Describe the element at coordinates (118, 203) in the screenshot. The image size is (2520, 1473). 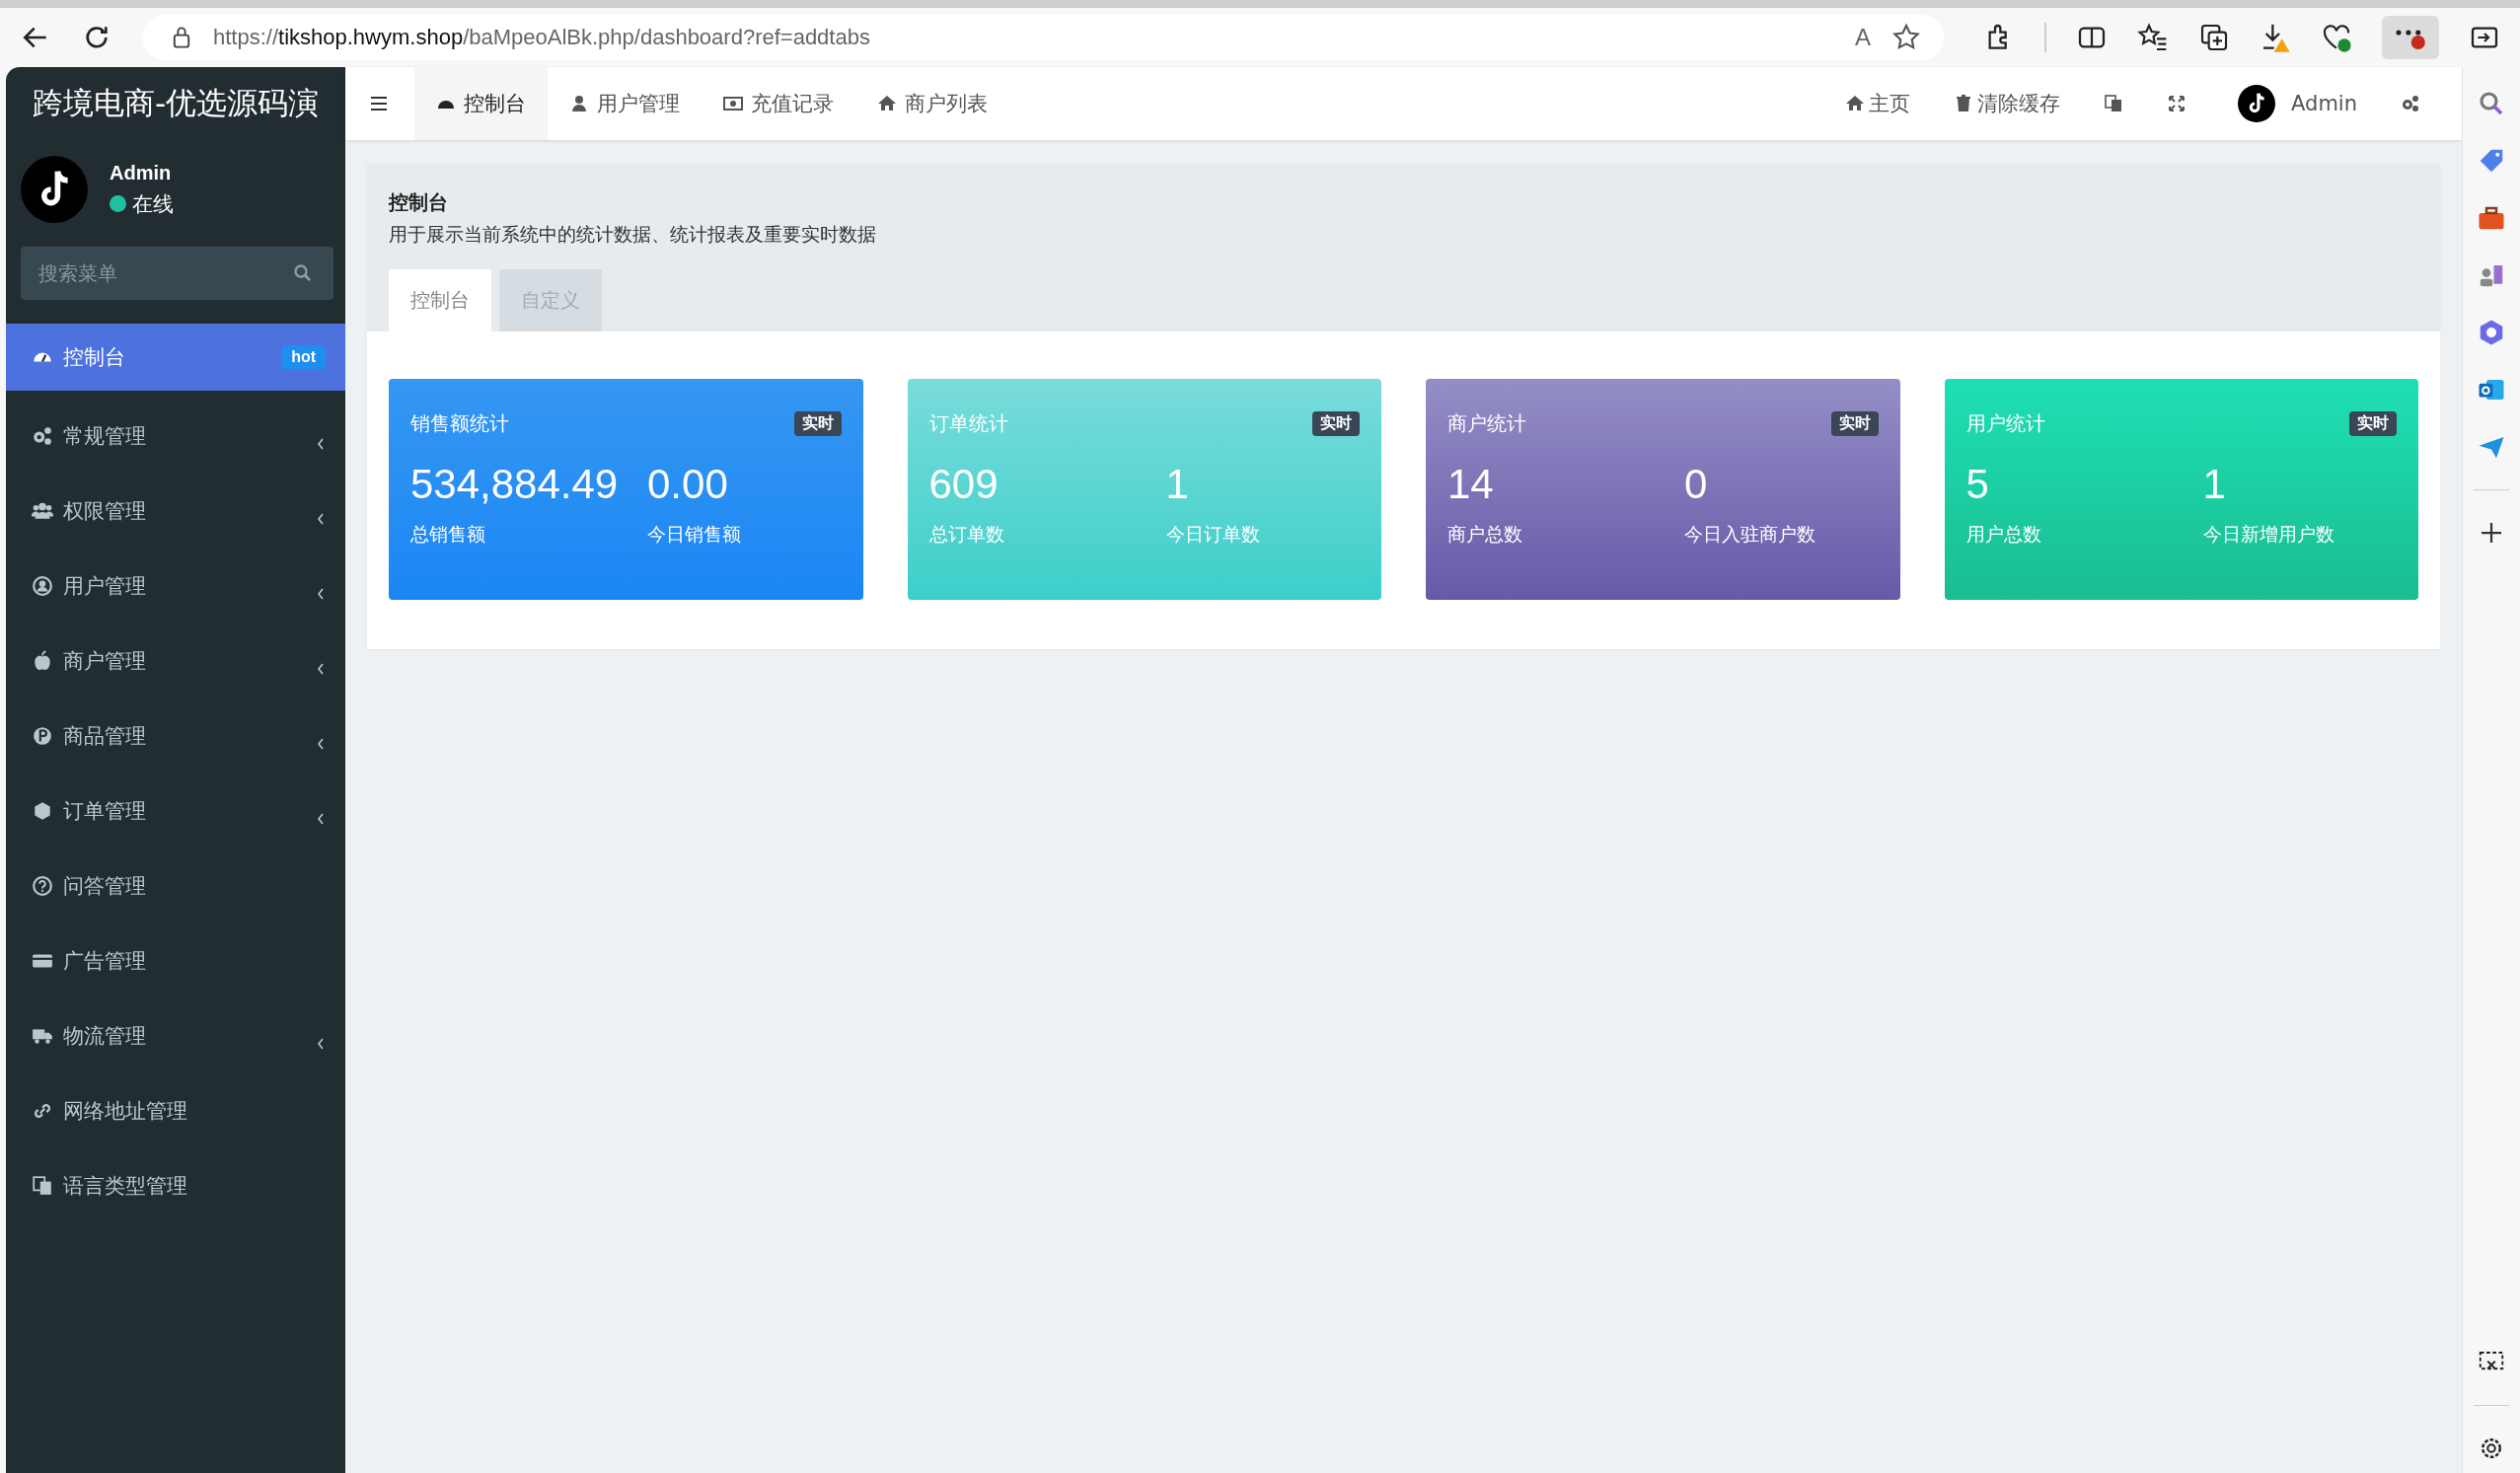
I see `online-dot` at that location.